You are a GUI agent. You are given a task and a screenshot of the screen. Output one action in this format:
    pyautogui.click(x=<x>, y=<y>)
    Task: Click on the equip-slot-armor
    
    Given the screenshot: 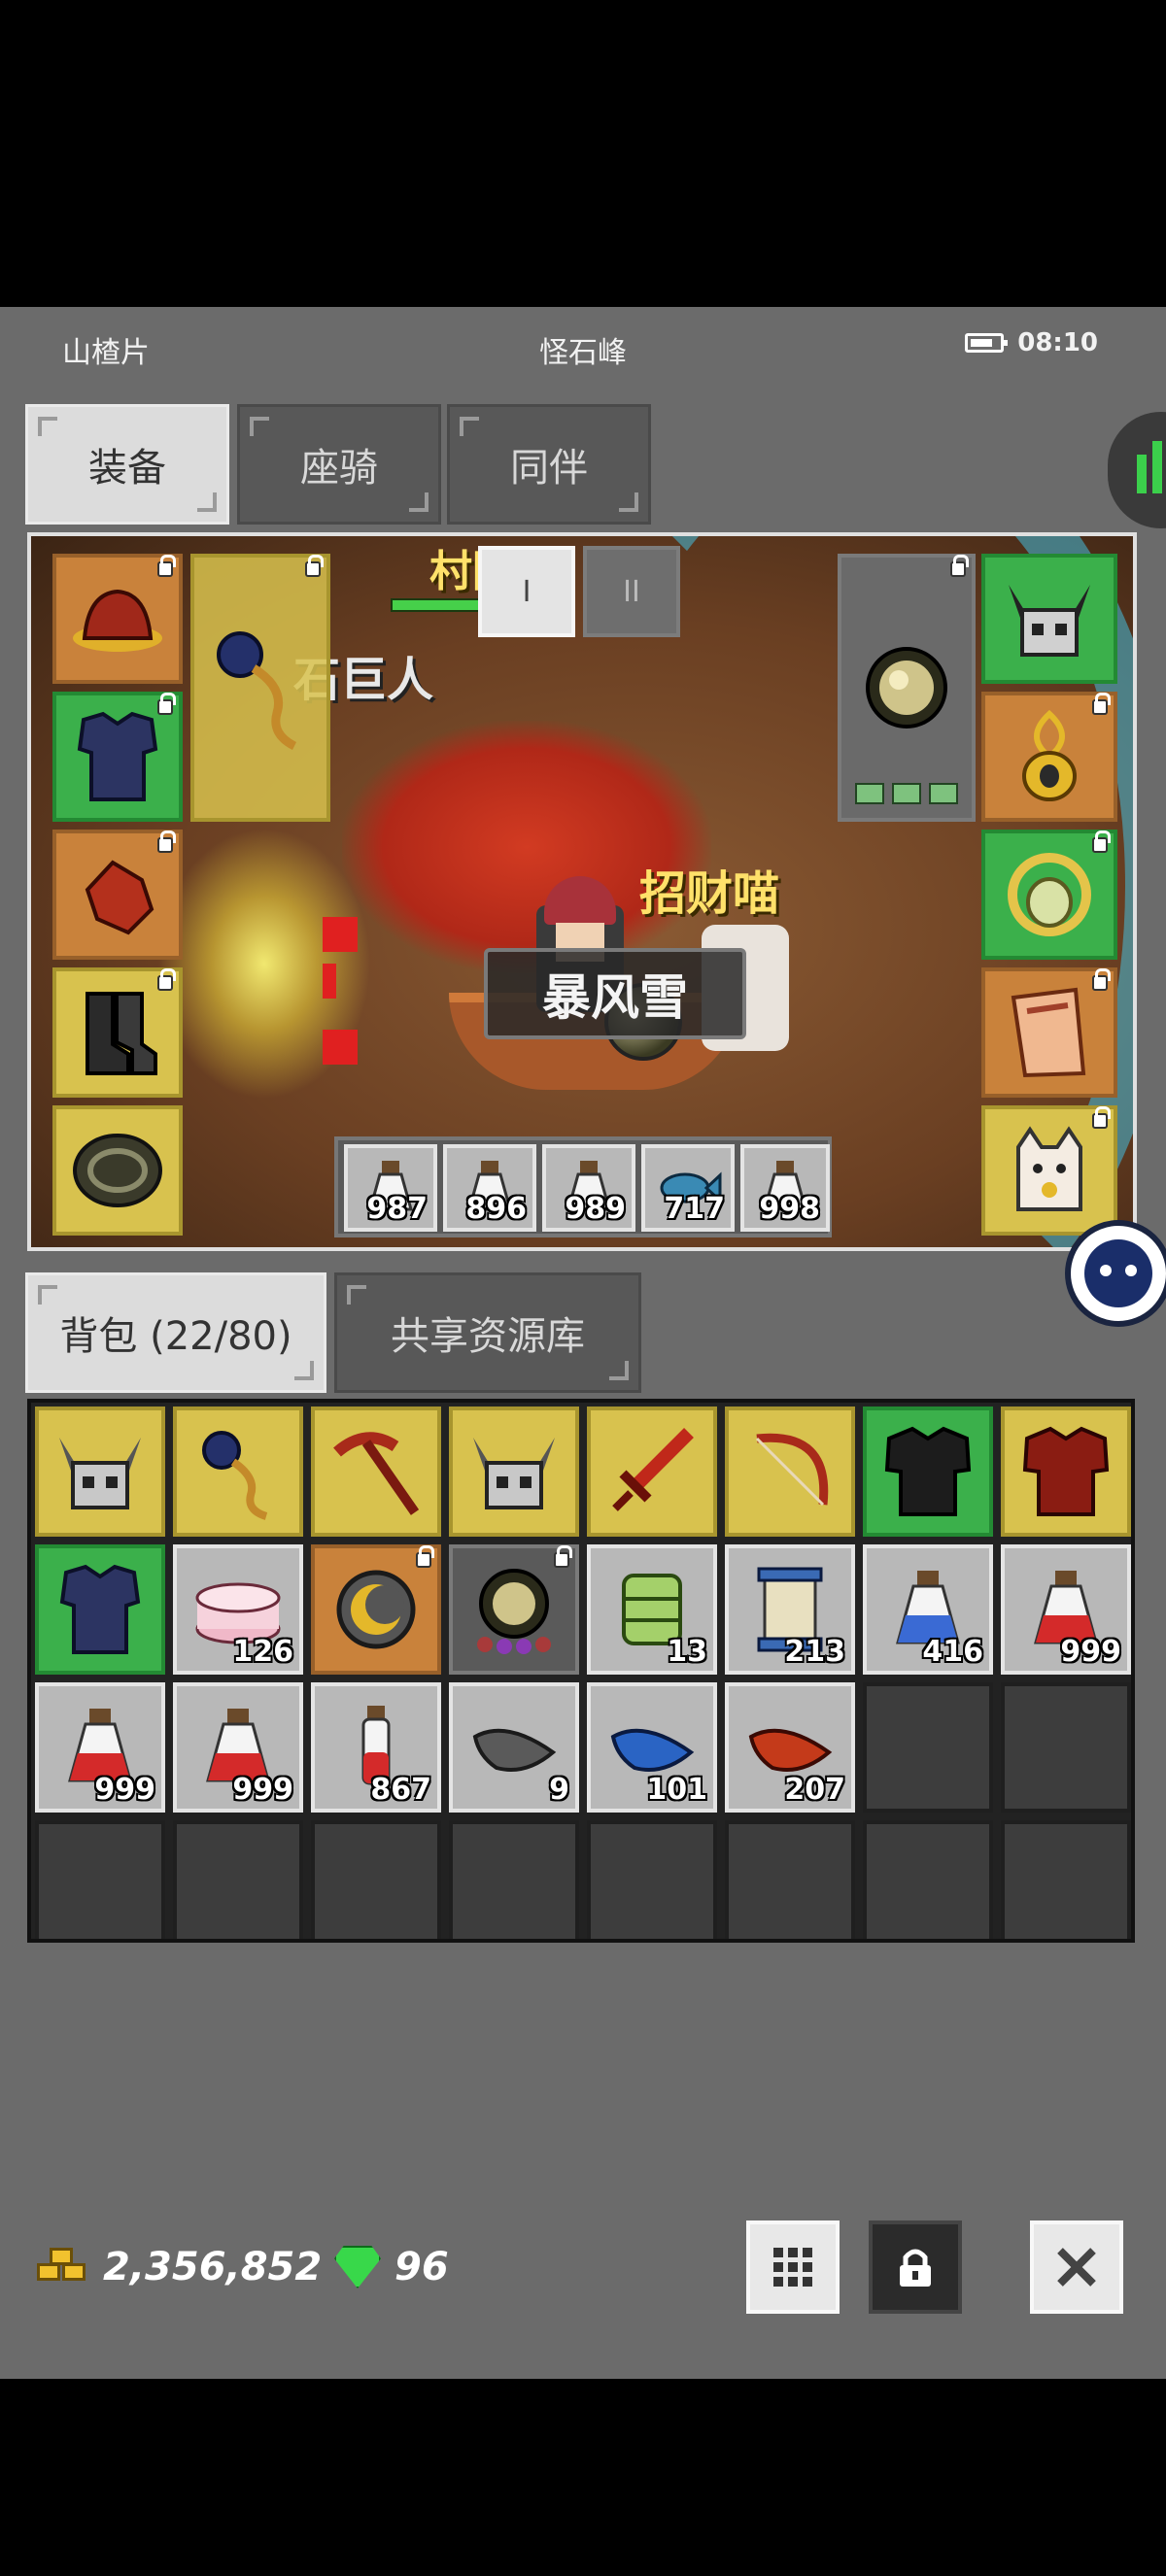 What is the action you would take?
    pyautogui.click(x=117, y=757)
    